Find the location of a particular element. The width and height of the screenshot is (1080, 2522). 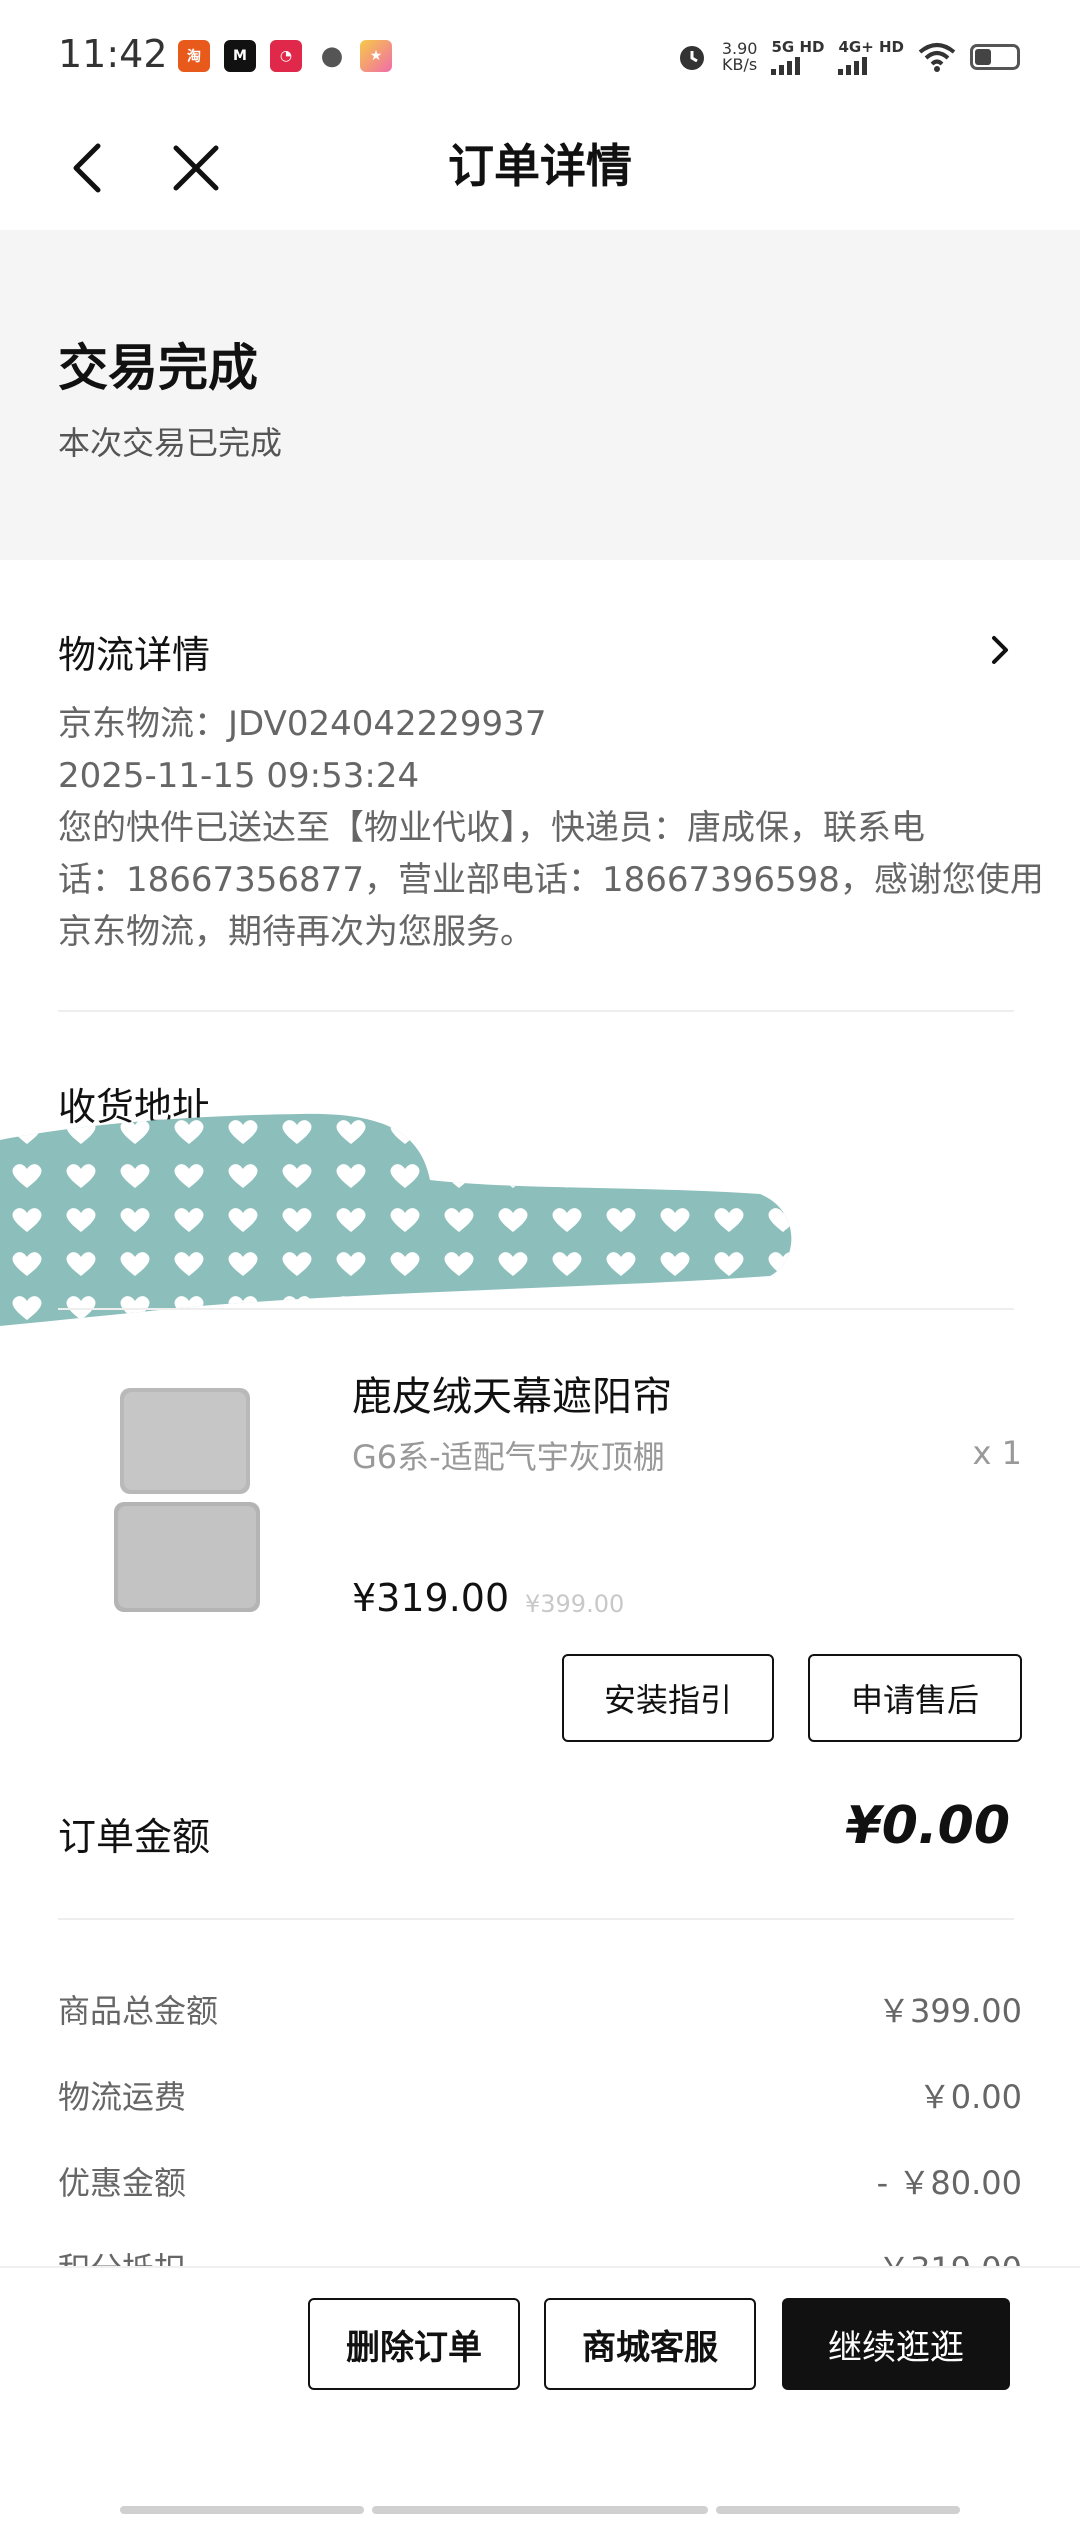

red-app-icon: ◔ is located at coordinates (286, 56).